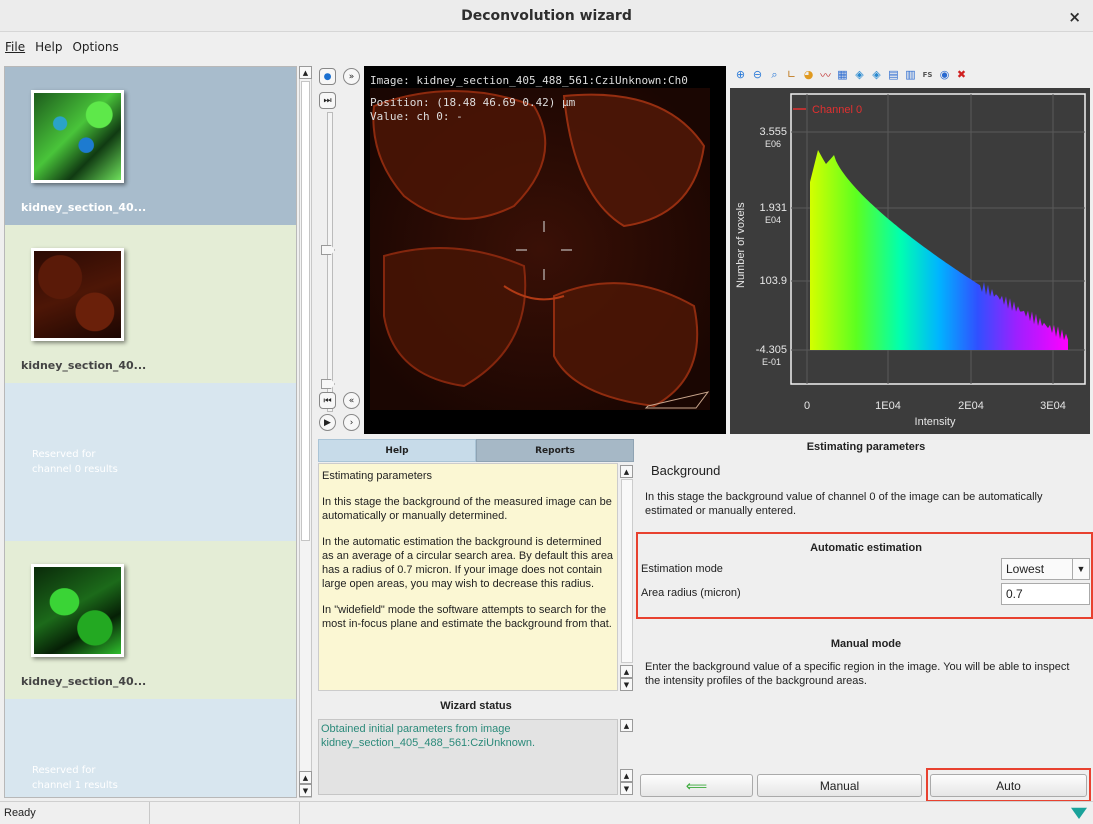  Describe the element at coordinates (971, 406) in the screenshot. I see `x-tick-label: 2E04` at that location.